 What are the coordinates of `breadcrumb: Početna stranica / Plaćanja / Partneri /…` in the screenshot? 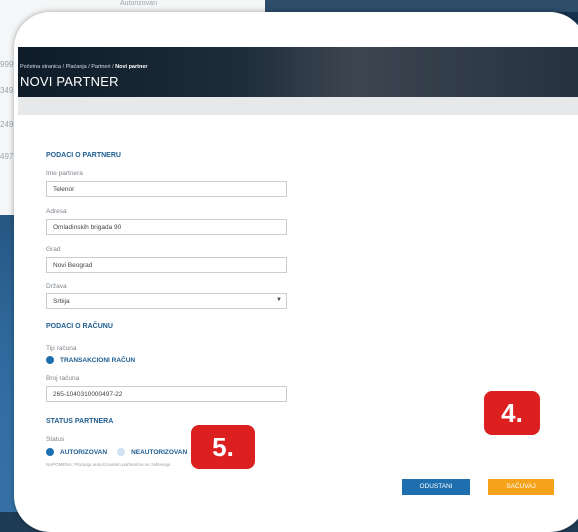 It's located at (84, 67).